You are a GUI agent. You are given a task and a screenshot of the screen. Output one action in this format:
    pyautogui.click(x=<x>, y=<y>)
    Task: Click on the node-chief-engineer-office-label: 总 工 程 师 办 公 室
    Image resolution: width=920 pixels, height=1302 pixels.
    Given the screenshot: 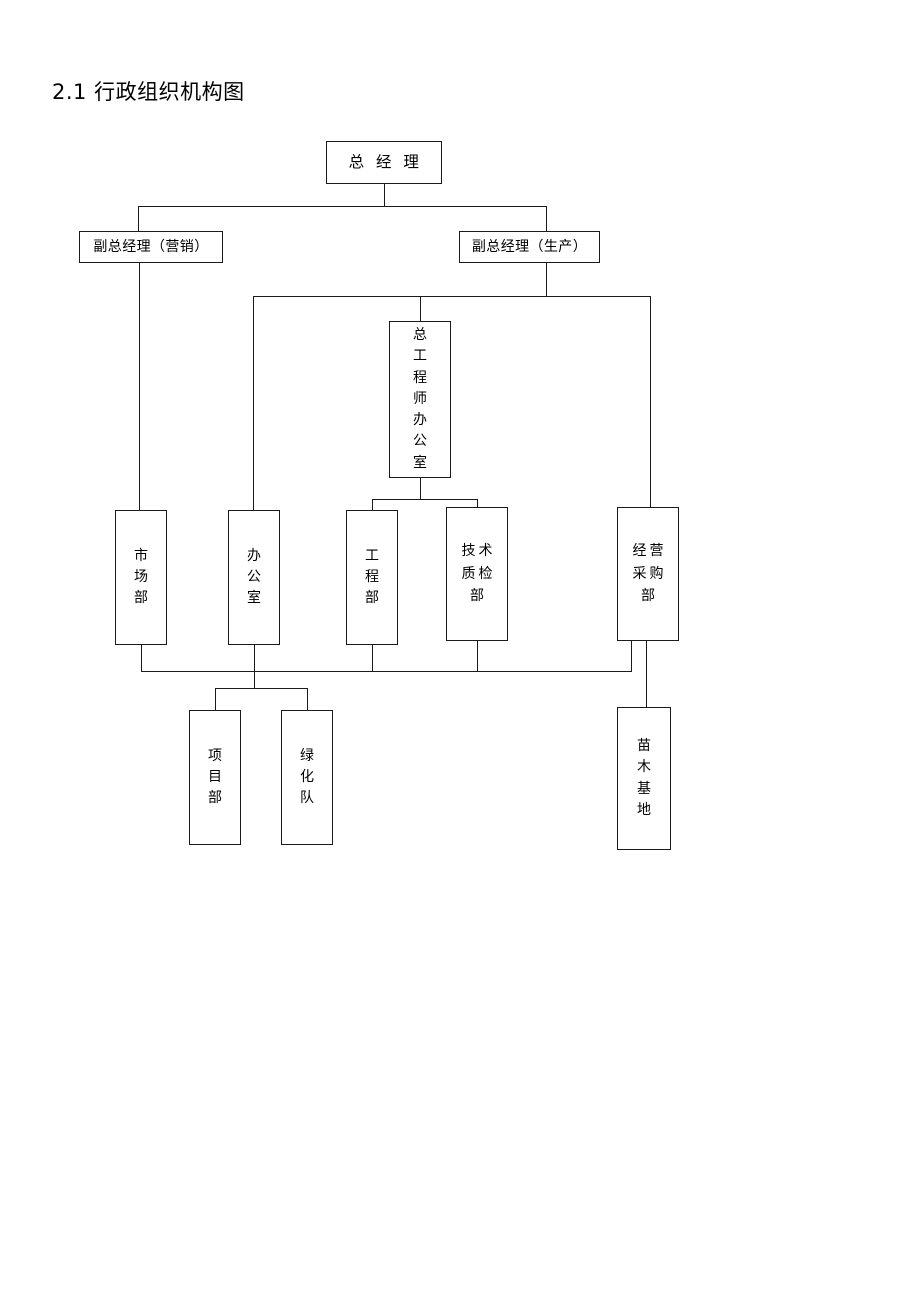 What is the action you would take?
    pyautogui.click(x=420, y=399)
    